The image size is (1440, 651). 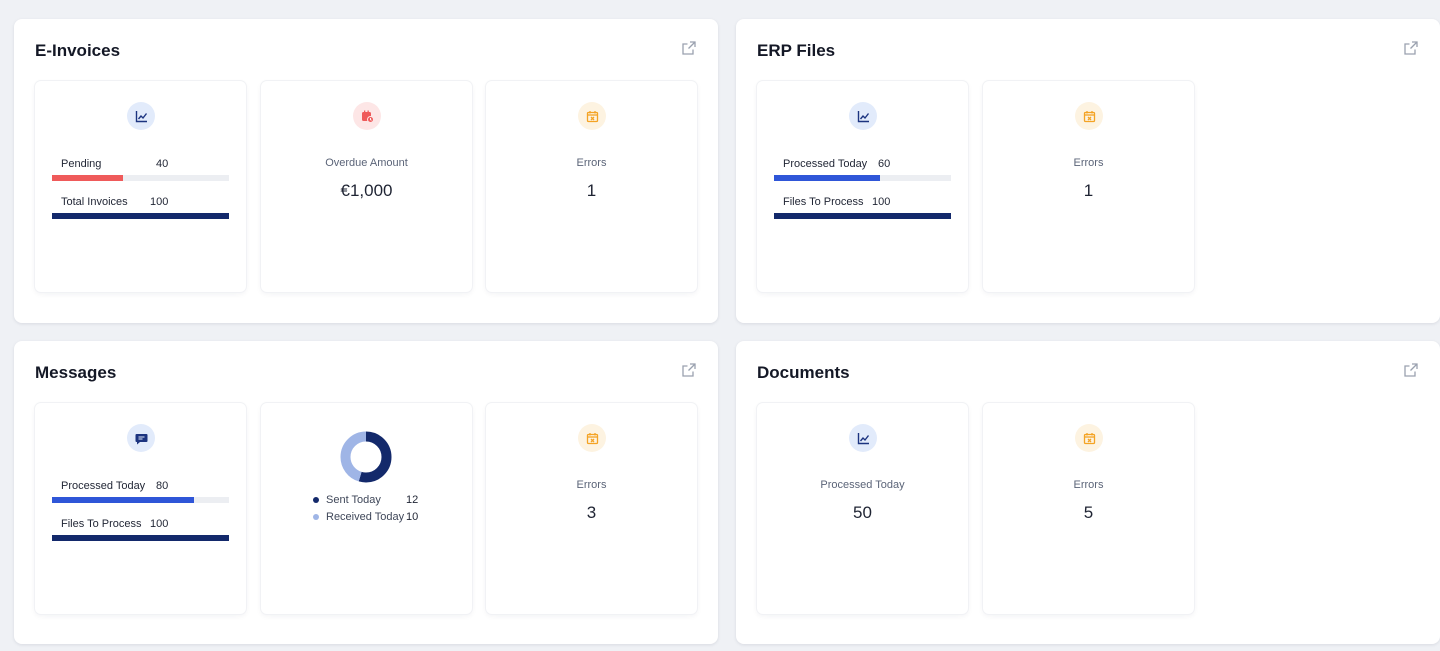 I want to click on overdue-amount-card: Overdue Amount €1,000, so click(x=366, y=186).